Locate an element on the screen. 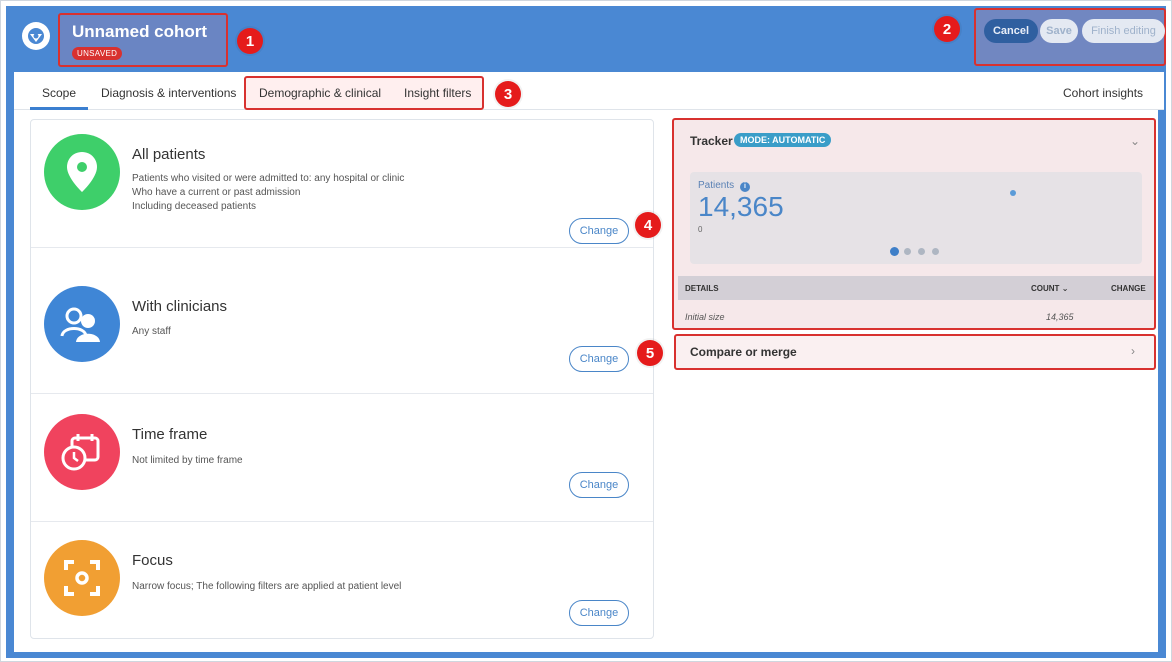  unsaved-badge: UNSAVED is located at coordinates (97, 53).